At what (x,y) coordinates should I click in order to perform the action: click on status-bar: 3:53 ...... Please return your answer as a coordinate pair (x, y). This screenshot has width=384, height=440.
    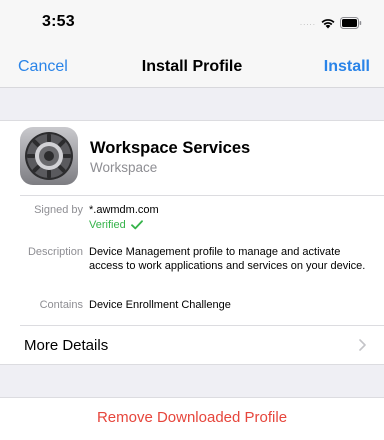
    Looking at the image, I should click on (192, 24).